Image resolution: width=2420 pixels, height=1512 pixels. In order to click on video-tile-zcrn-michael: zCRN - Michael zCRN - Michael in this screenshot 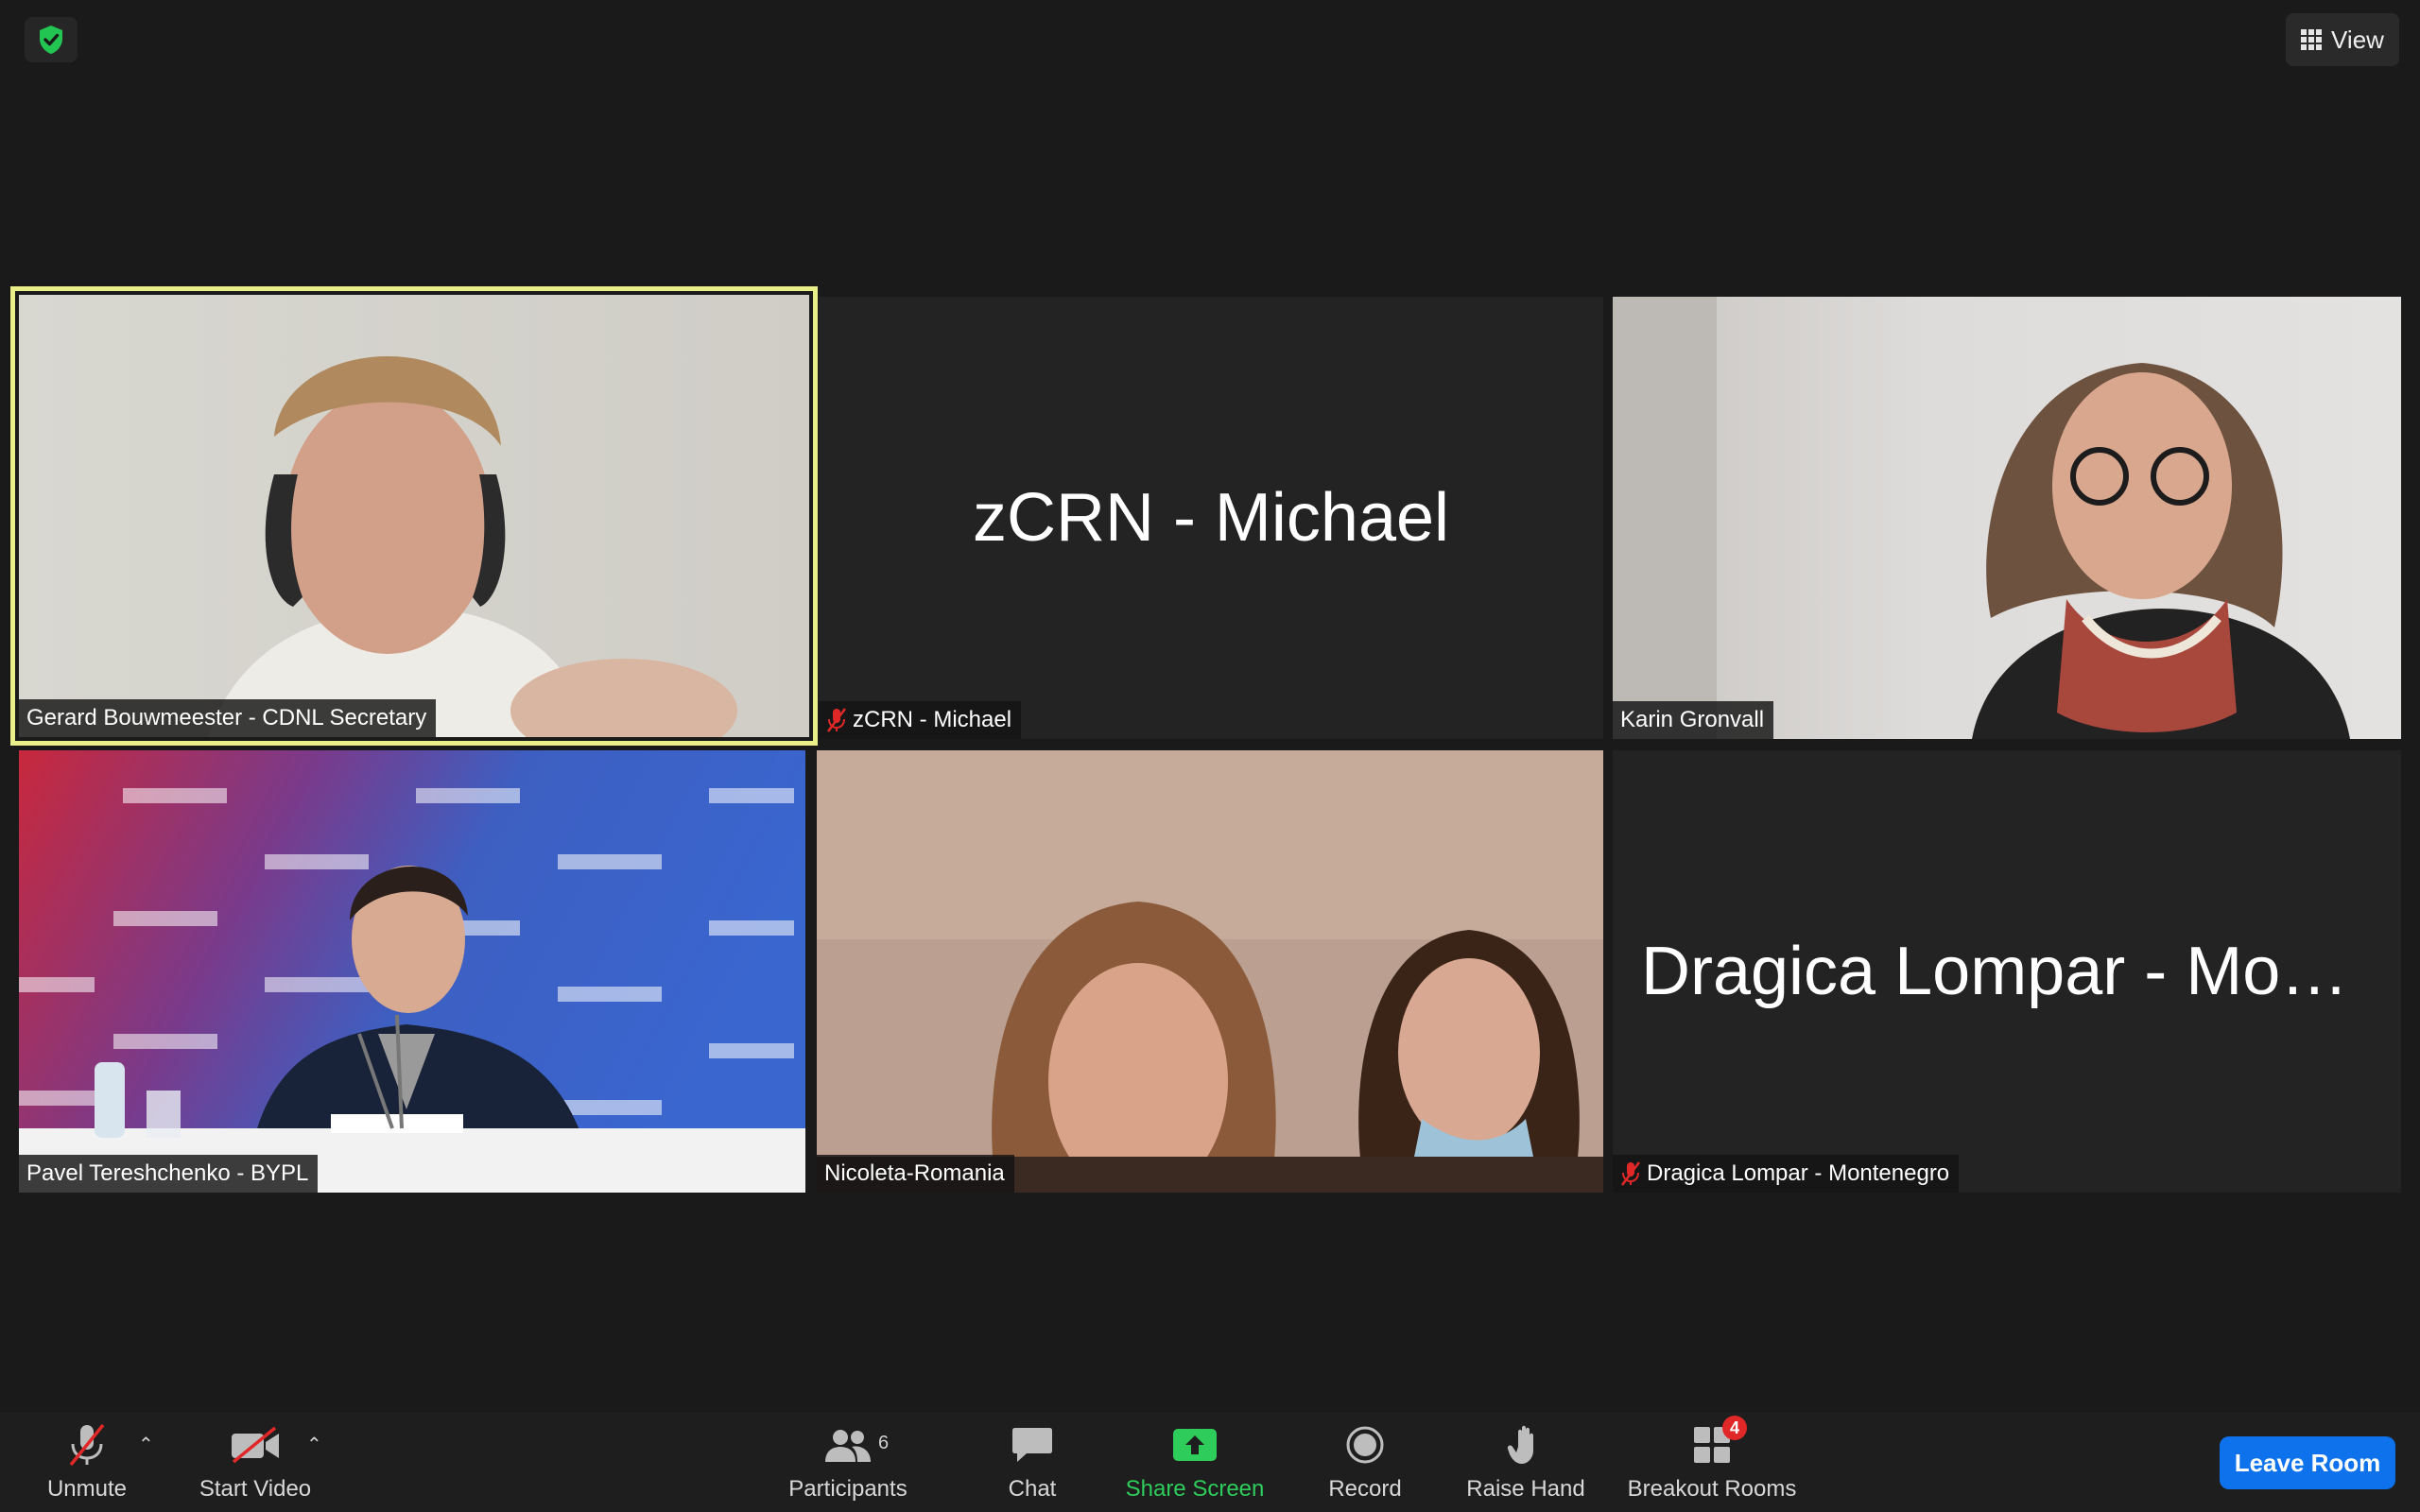, I will do `click(1211, 518)`.